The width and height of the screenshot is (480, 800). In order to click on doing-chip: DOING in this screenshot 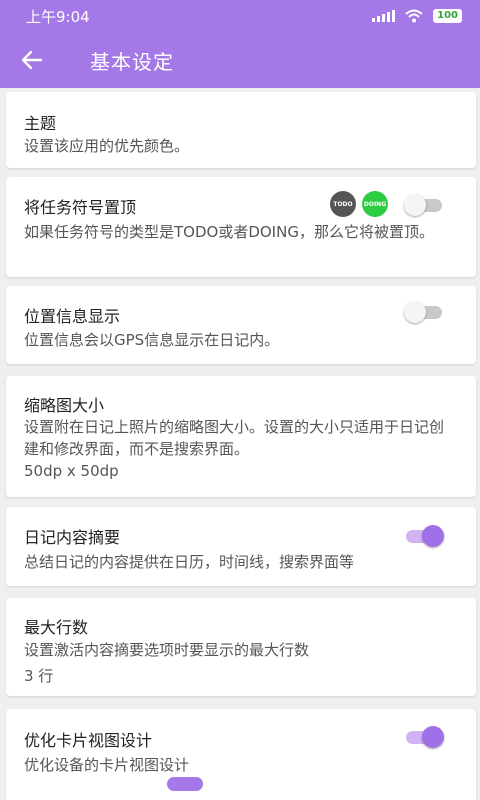, I will do `click(375, 204)`.